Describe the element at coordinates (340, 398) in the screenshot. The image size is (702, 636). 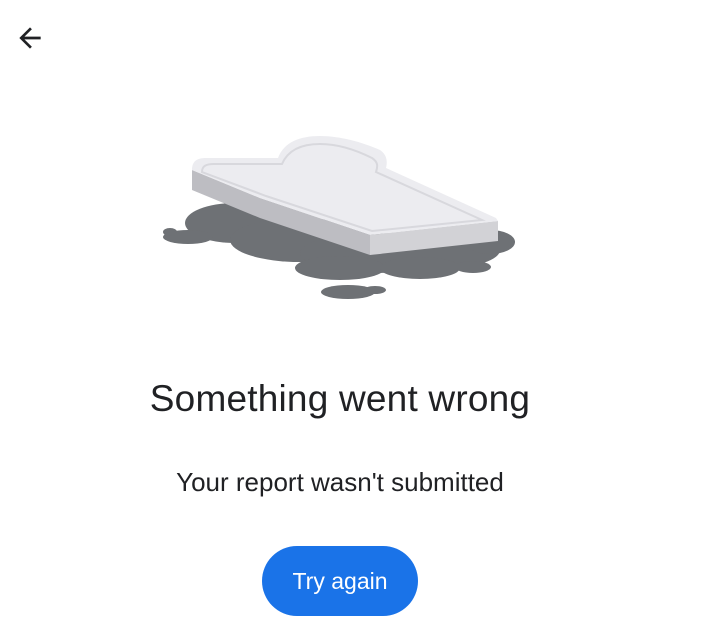
I see `error-title: Something went wrong` at that location.